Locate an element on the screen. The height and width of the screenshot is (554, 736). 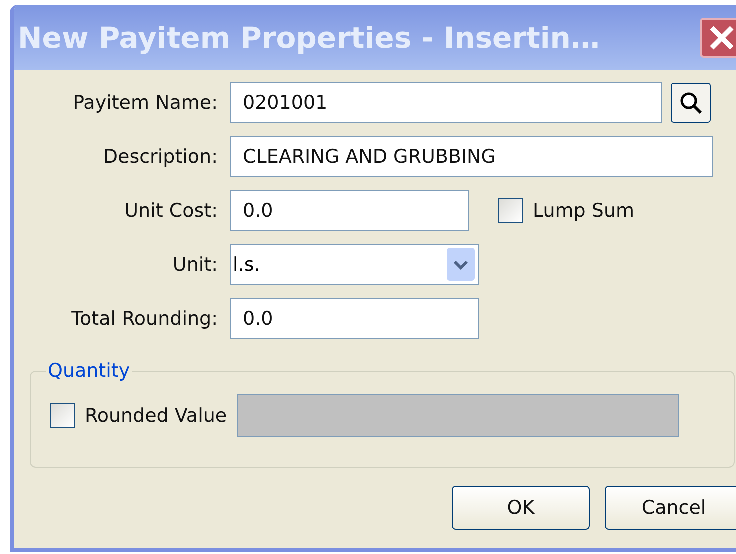
field-label: Payitem Name: is located at coordinates (145, 103).